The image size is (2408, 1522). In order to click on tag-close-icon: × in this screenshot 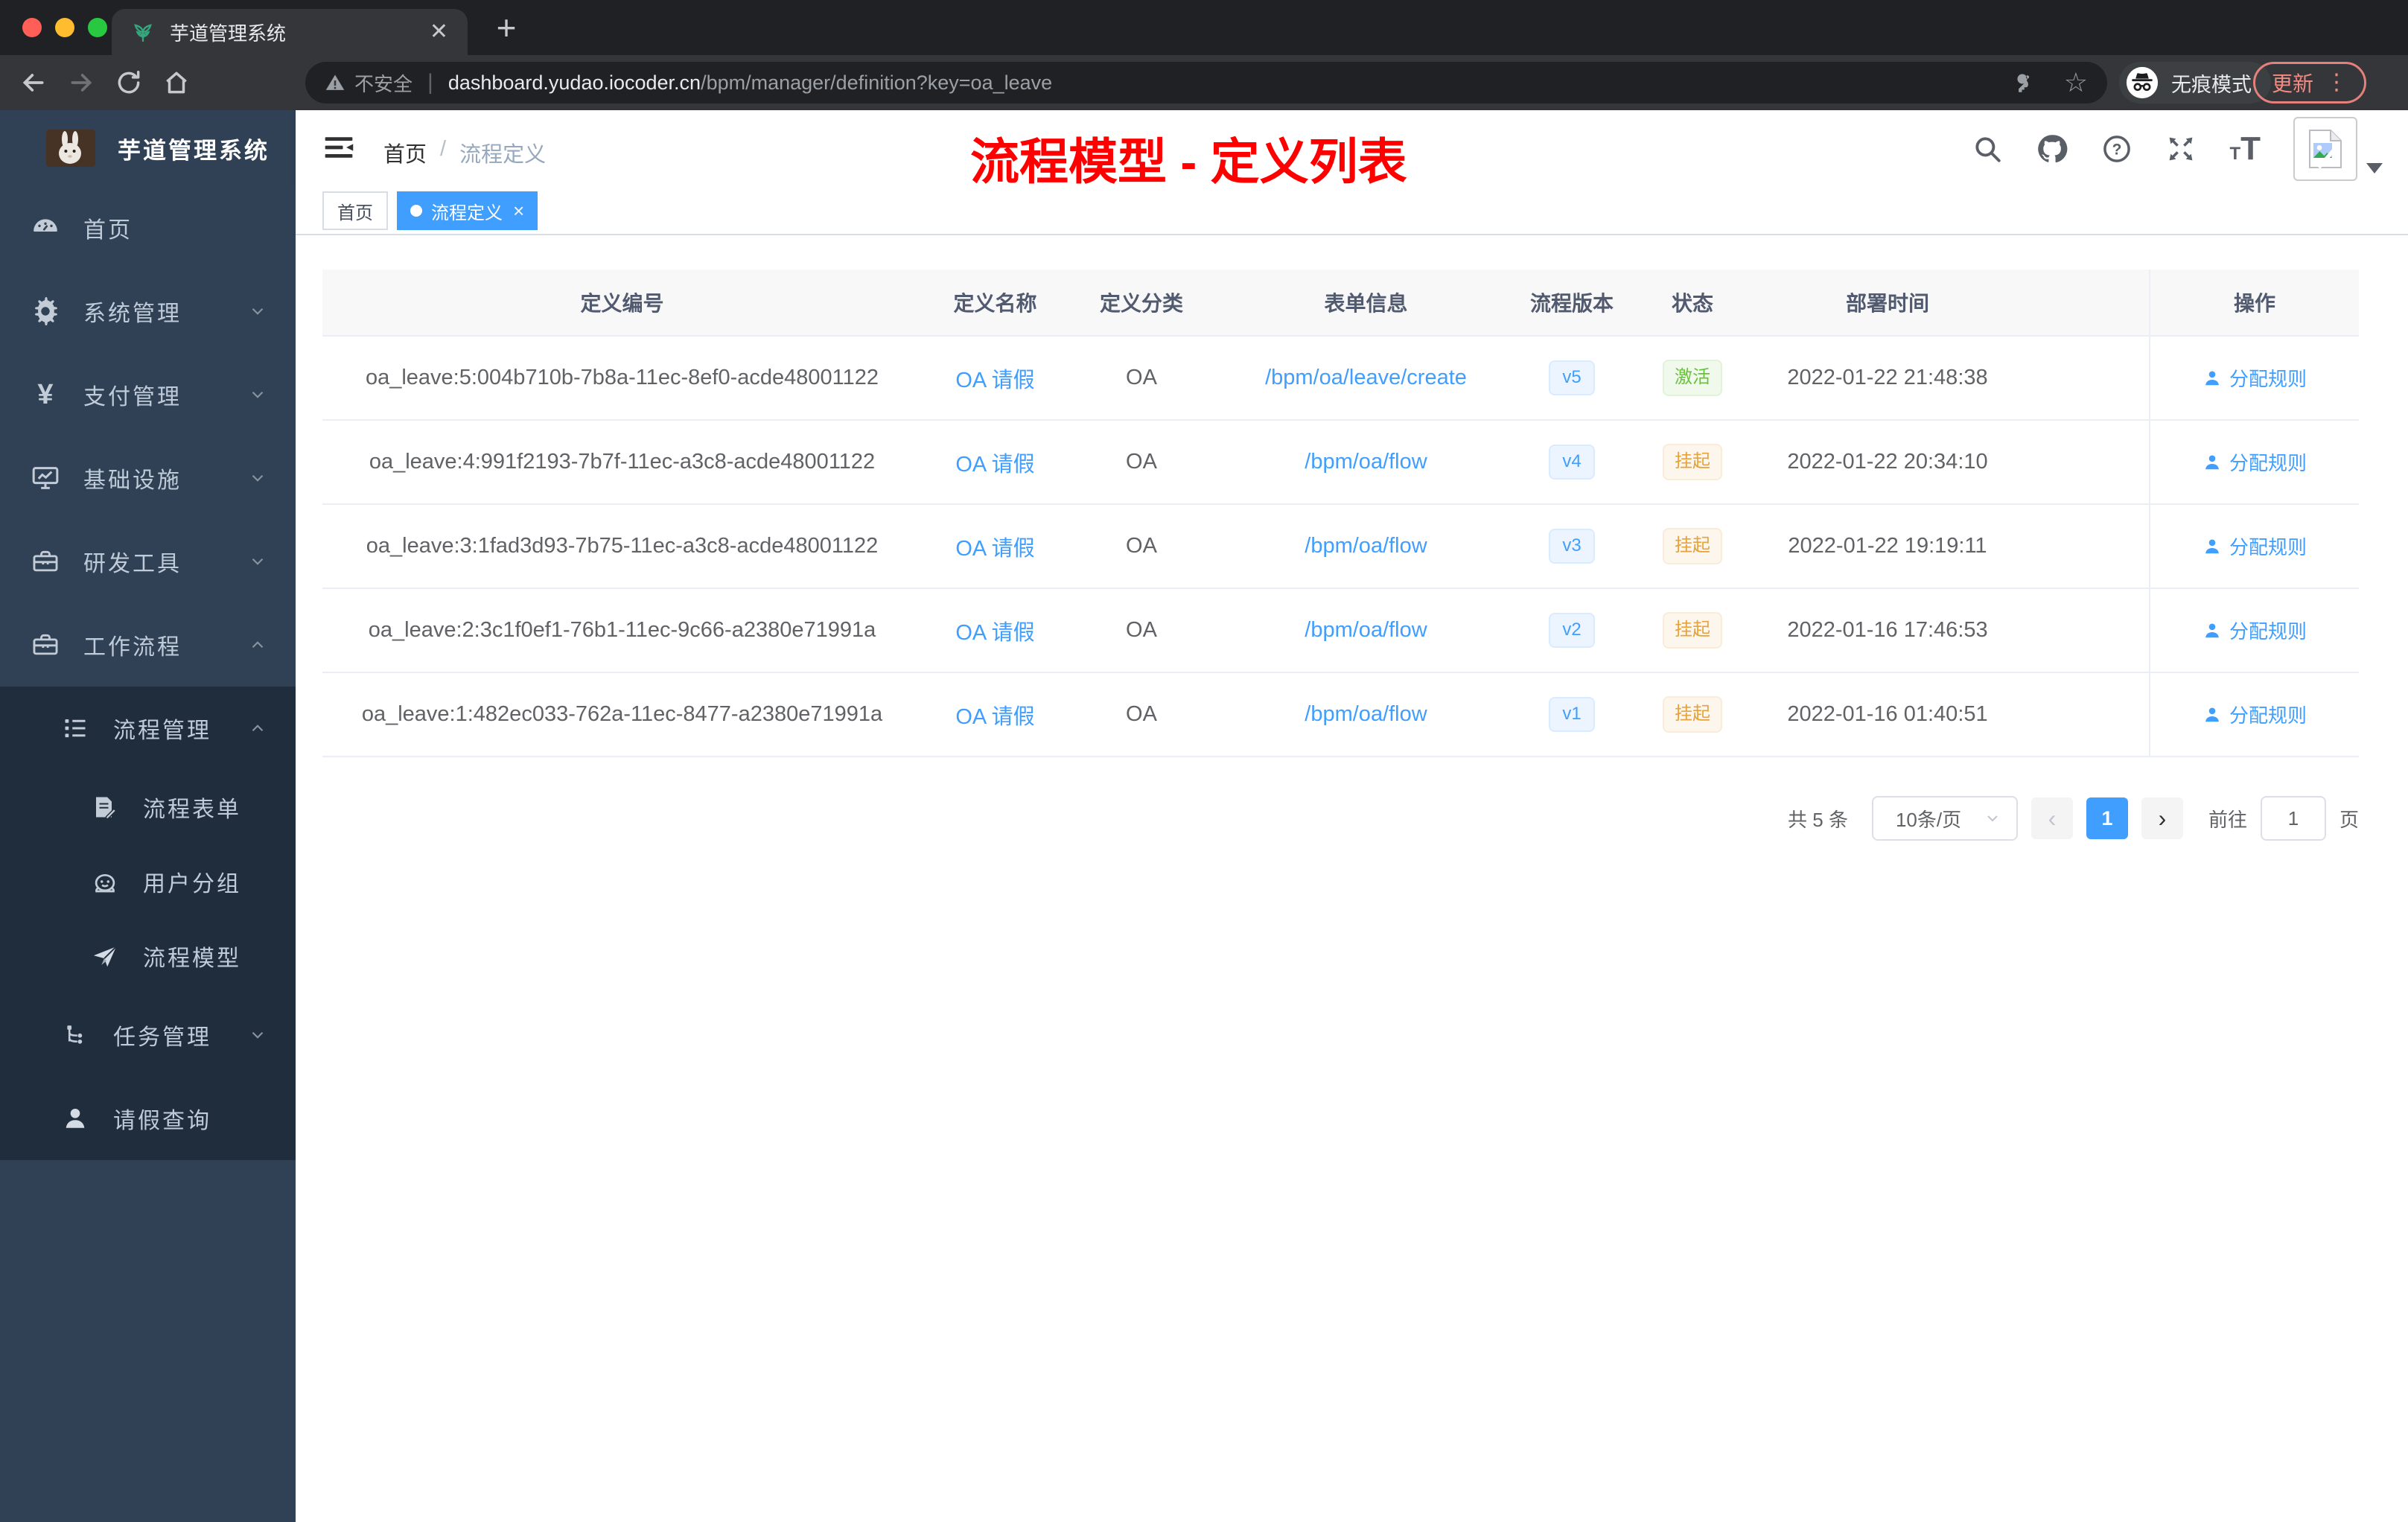, I will do `click(518, 211)`.